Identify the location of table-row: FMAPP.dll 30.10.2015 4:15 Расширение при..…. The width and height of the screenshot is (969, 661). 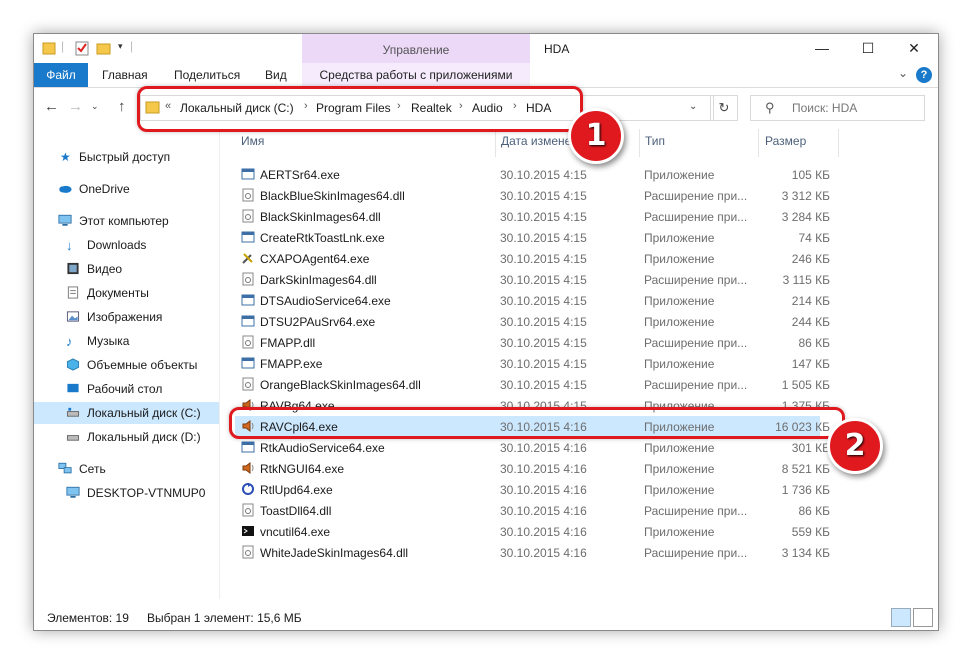
(532, 342).